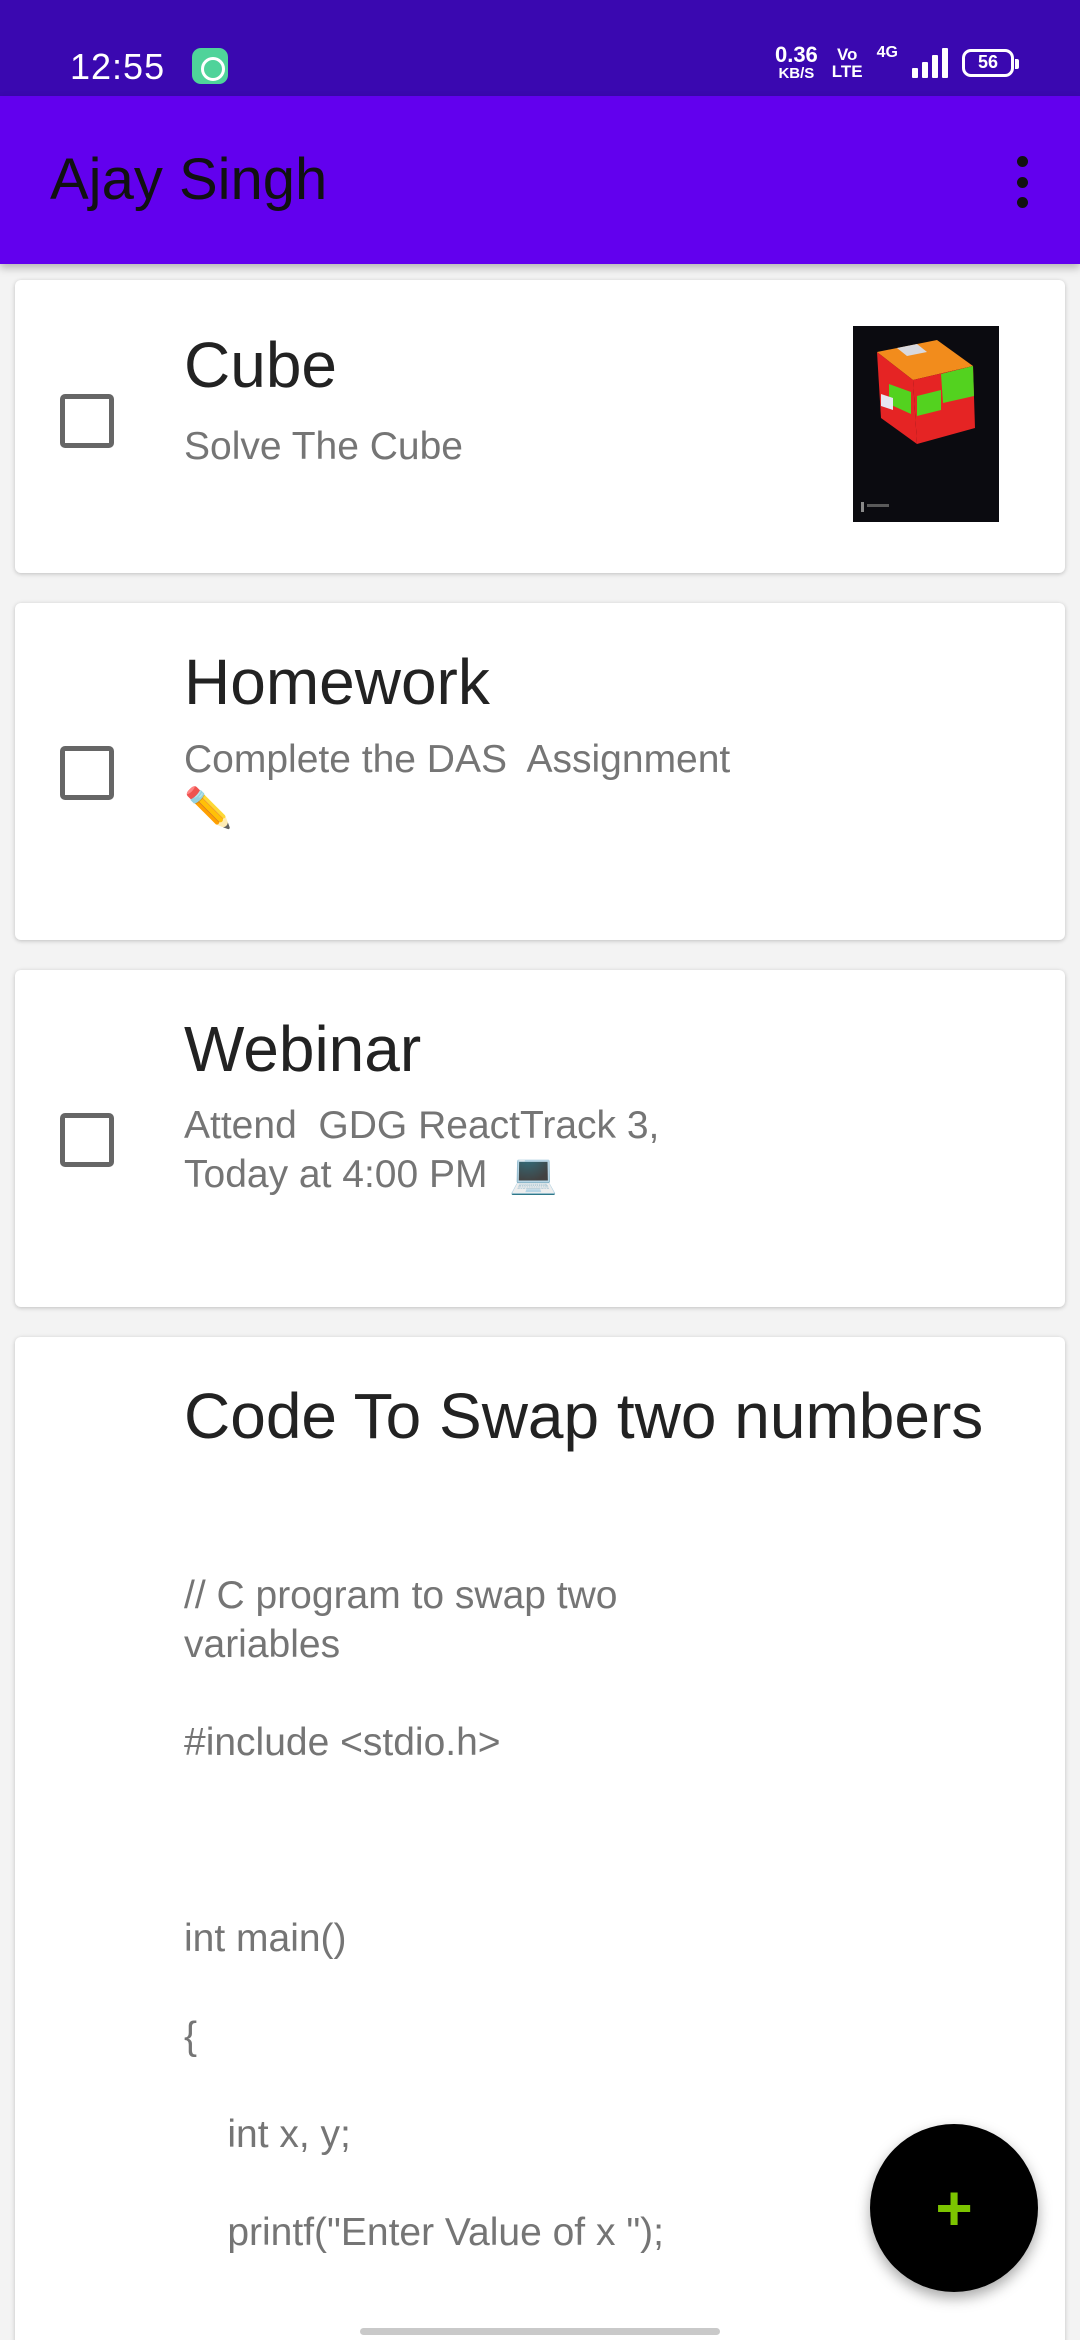 The height and width of the screenshot is (2340, 1080). I want to click on battery-icon: 56, so click(990, 62).